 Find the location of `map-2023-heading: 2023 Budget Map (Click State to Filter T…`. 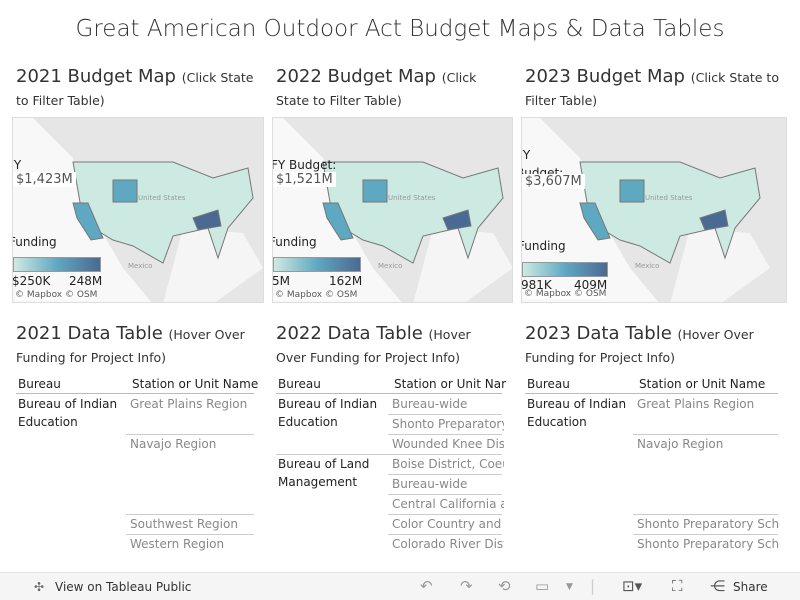

map-2023-heading: 2023 Budget Map (Click State to Filter T… is located at coordinates (660, 89).